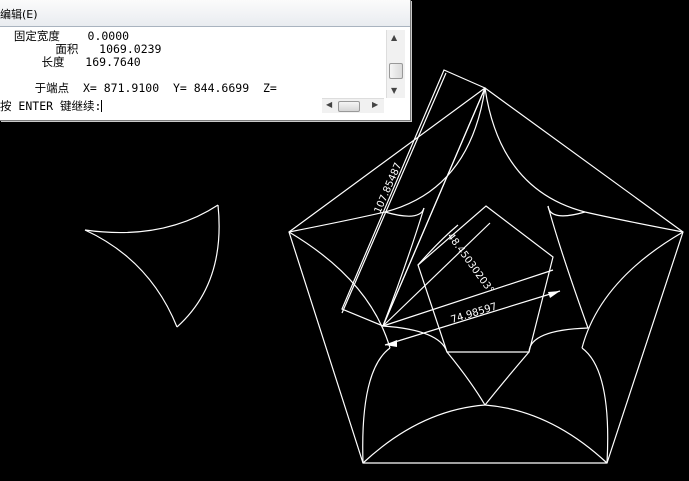  Describe the element at coordinates (434, 207) in the screenshot. I see `construction-line` at that location.